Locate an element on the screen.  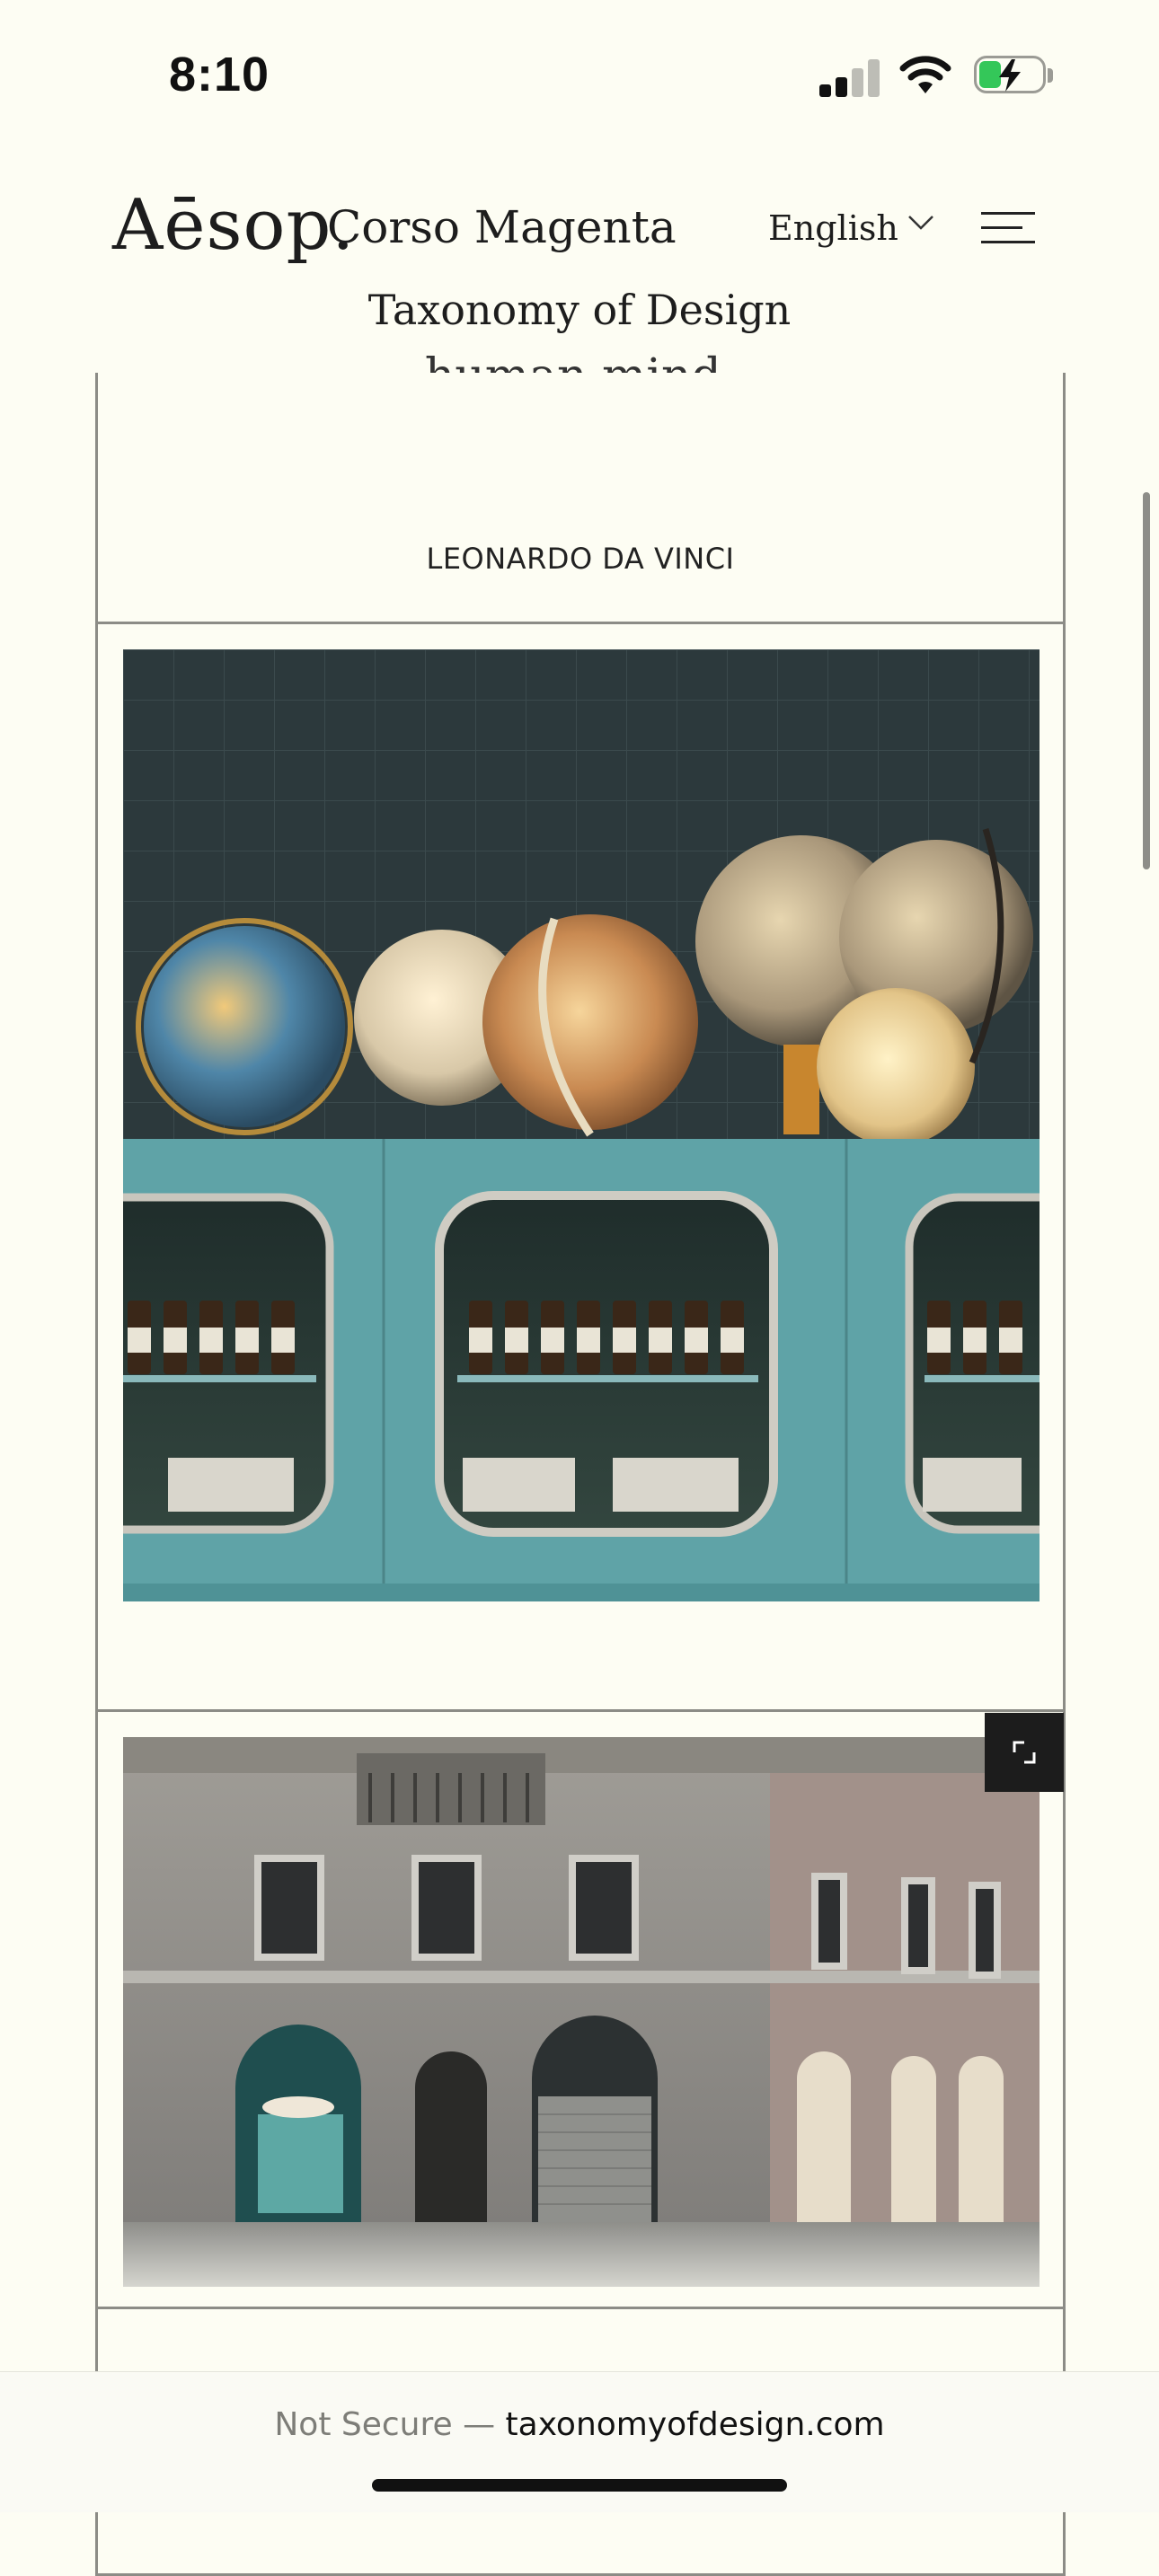
chevron-down-icon is located at coordinates (920, 223).